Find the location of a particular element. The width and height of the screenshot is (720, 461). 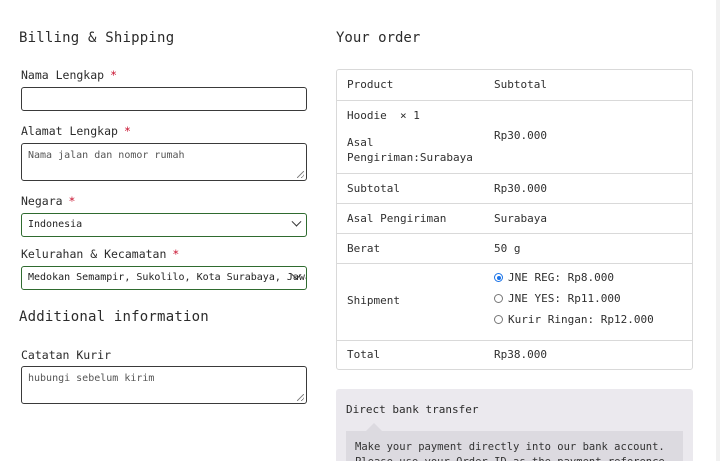

weight-row: Berat 50 g is located at coordinates (514, 248).